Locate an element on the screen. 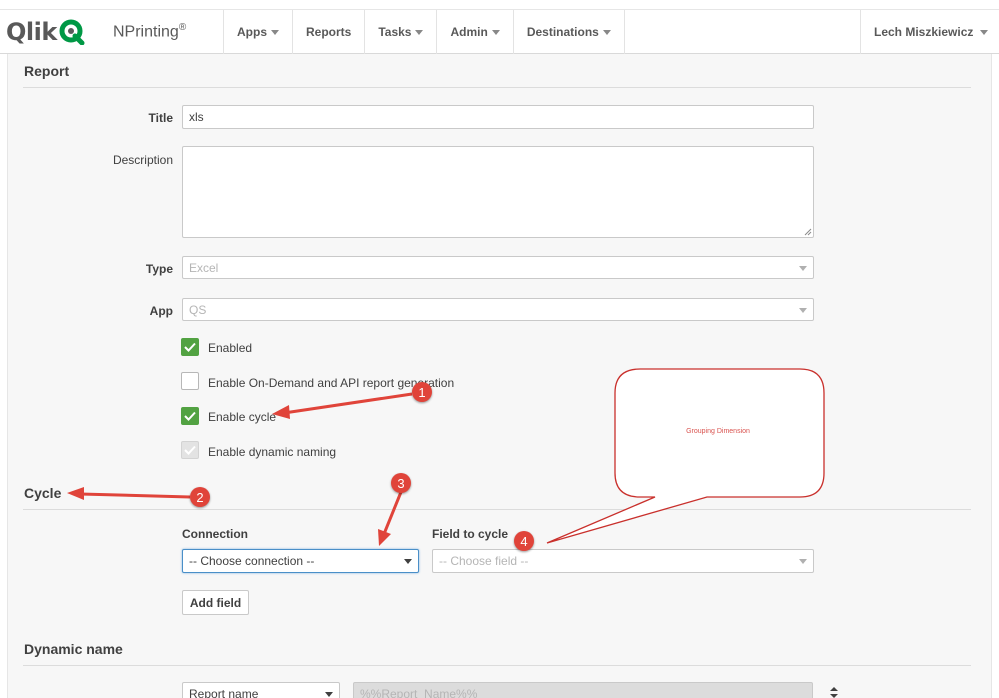 The image size is (999, 698). app-label: App is located at coordinates (161, 311).